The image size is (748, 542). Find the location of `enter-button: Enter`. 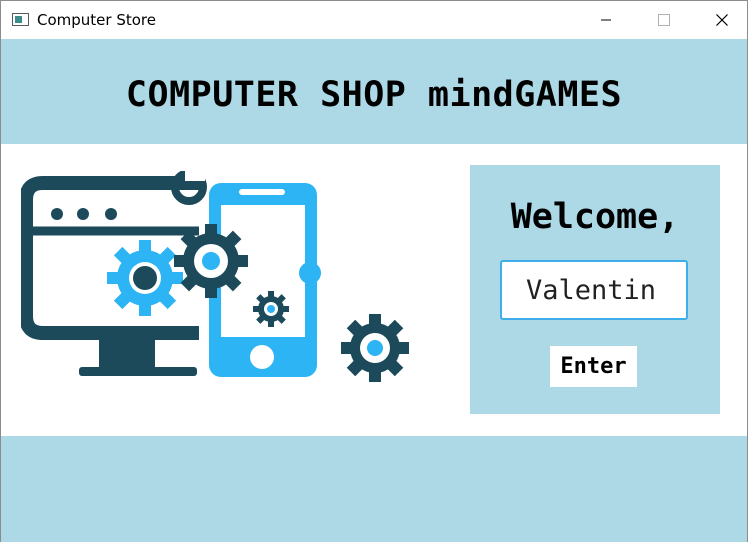

enter-button: Enter is located at coordinates (593, 366).